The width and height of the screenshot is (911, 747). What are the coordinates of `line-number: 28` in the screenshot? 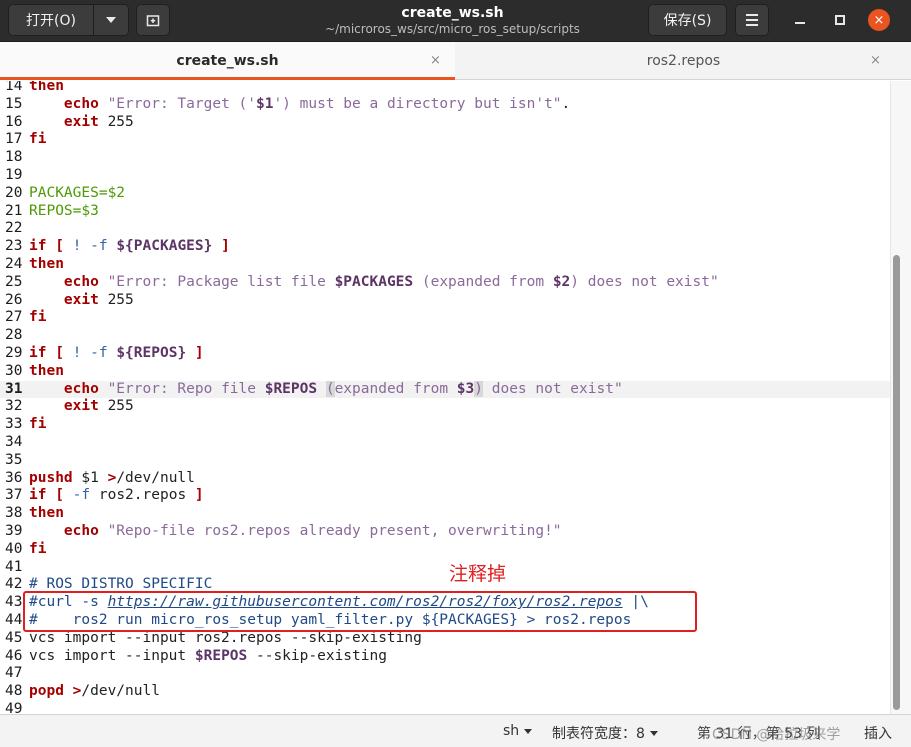 It's located at (14, 335).